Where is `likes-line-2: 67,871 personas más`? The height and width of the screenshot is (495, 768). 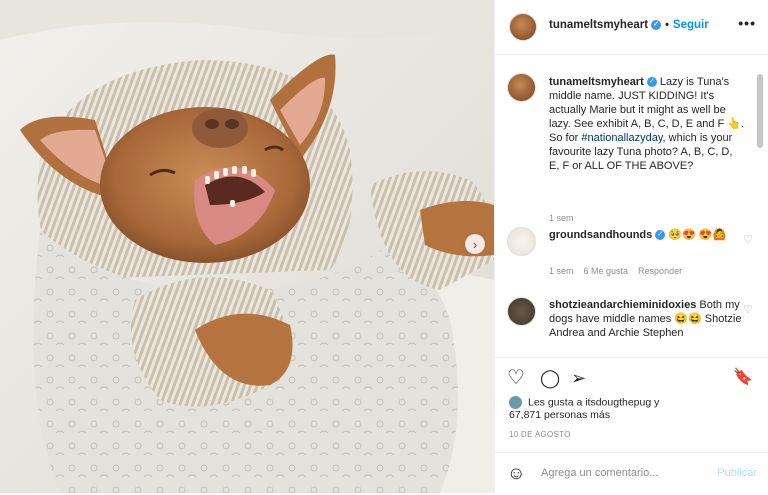 likes-line-2: 67,871 personas más is located at coordinates (559, 415).